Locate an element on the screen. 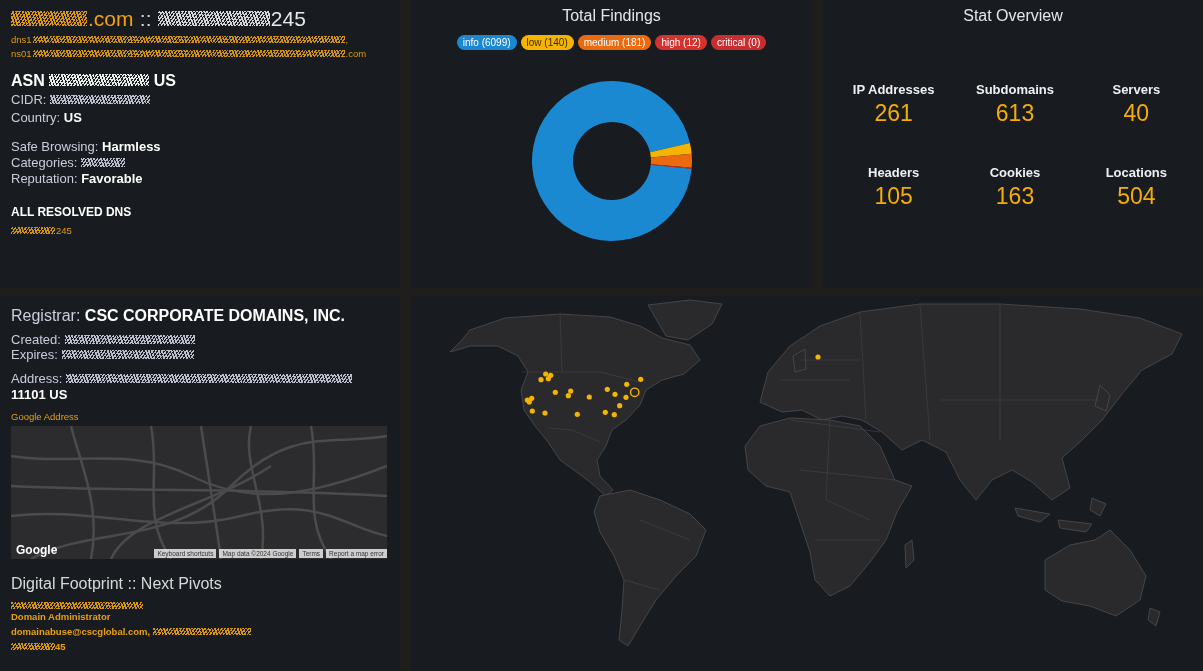  field-label: CIDR: is located at coordinates (29, 100).